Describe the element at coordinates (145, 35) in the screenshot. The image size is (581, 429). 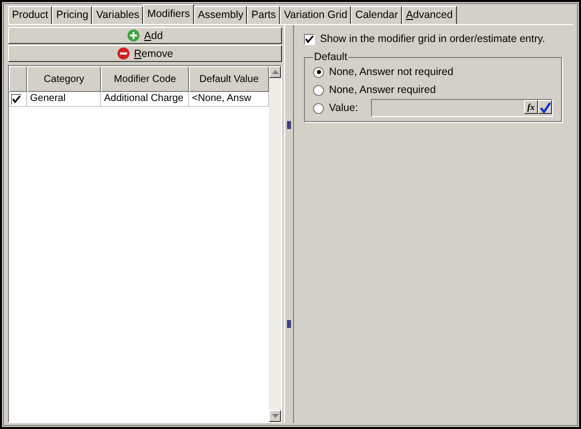
I see `add-button: Add` at that location.